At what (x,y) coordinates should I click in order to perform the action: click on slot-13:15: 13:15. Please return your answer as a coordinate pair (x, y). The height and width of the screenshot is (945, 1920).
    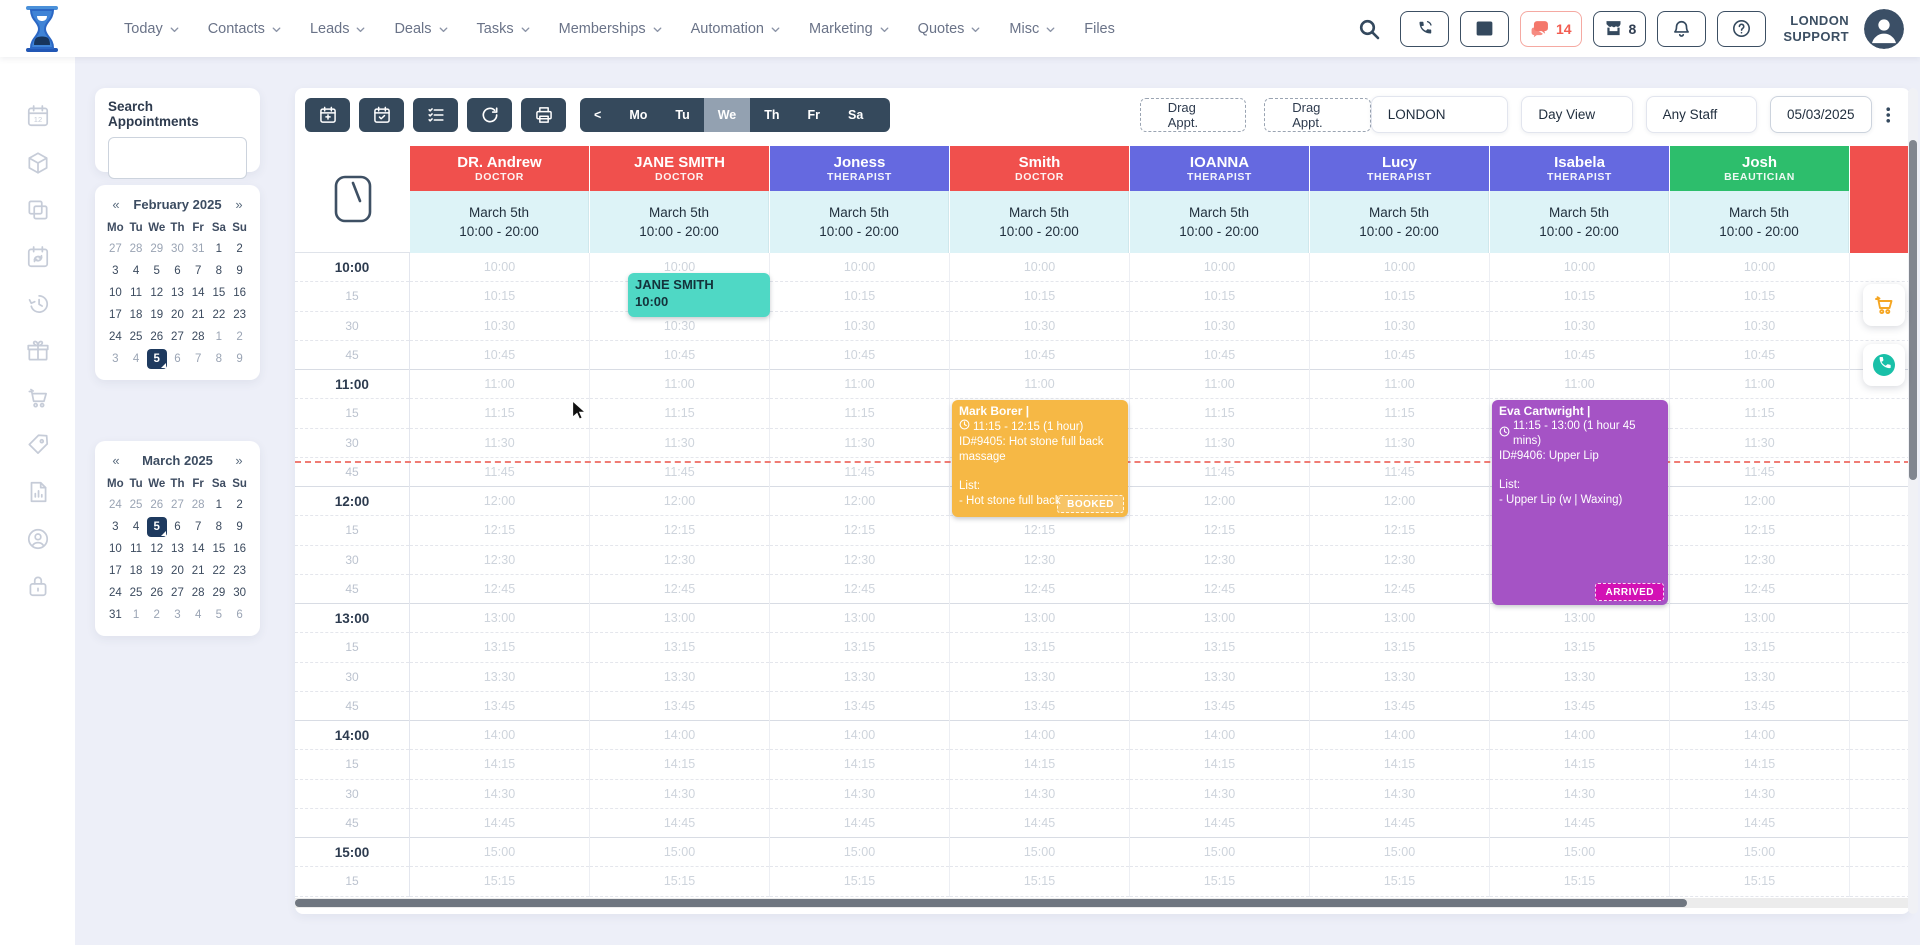
    Looking at the image, I should click on (1039, 648).